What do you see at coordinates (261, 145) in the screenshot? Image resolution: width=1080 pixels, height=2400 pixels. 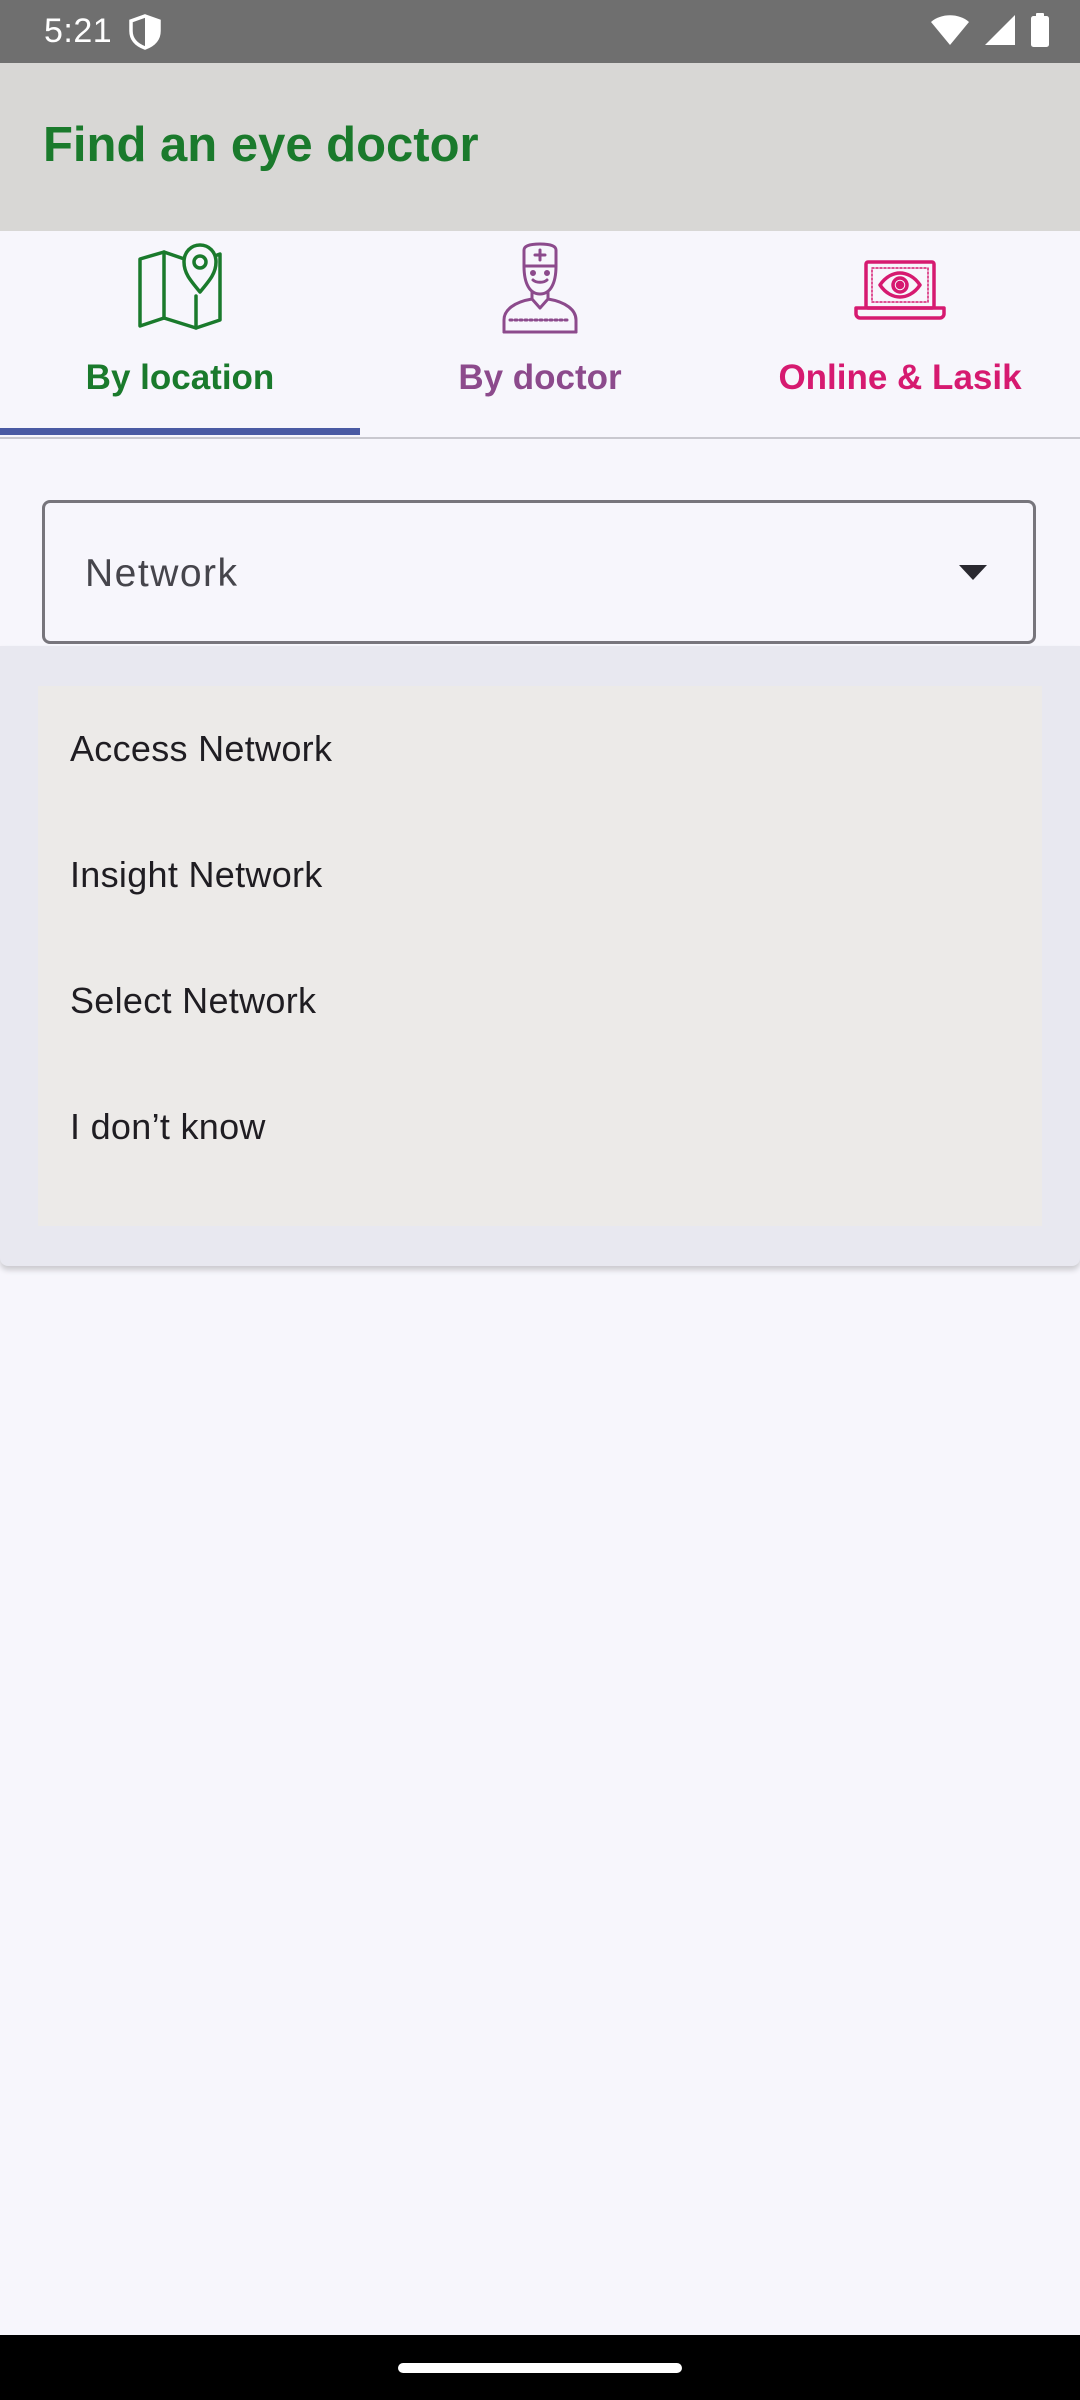 I see `page-title: Find an eye doctor` at bounding box center [261, 145].